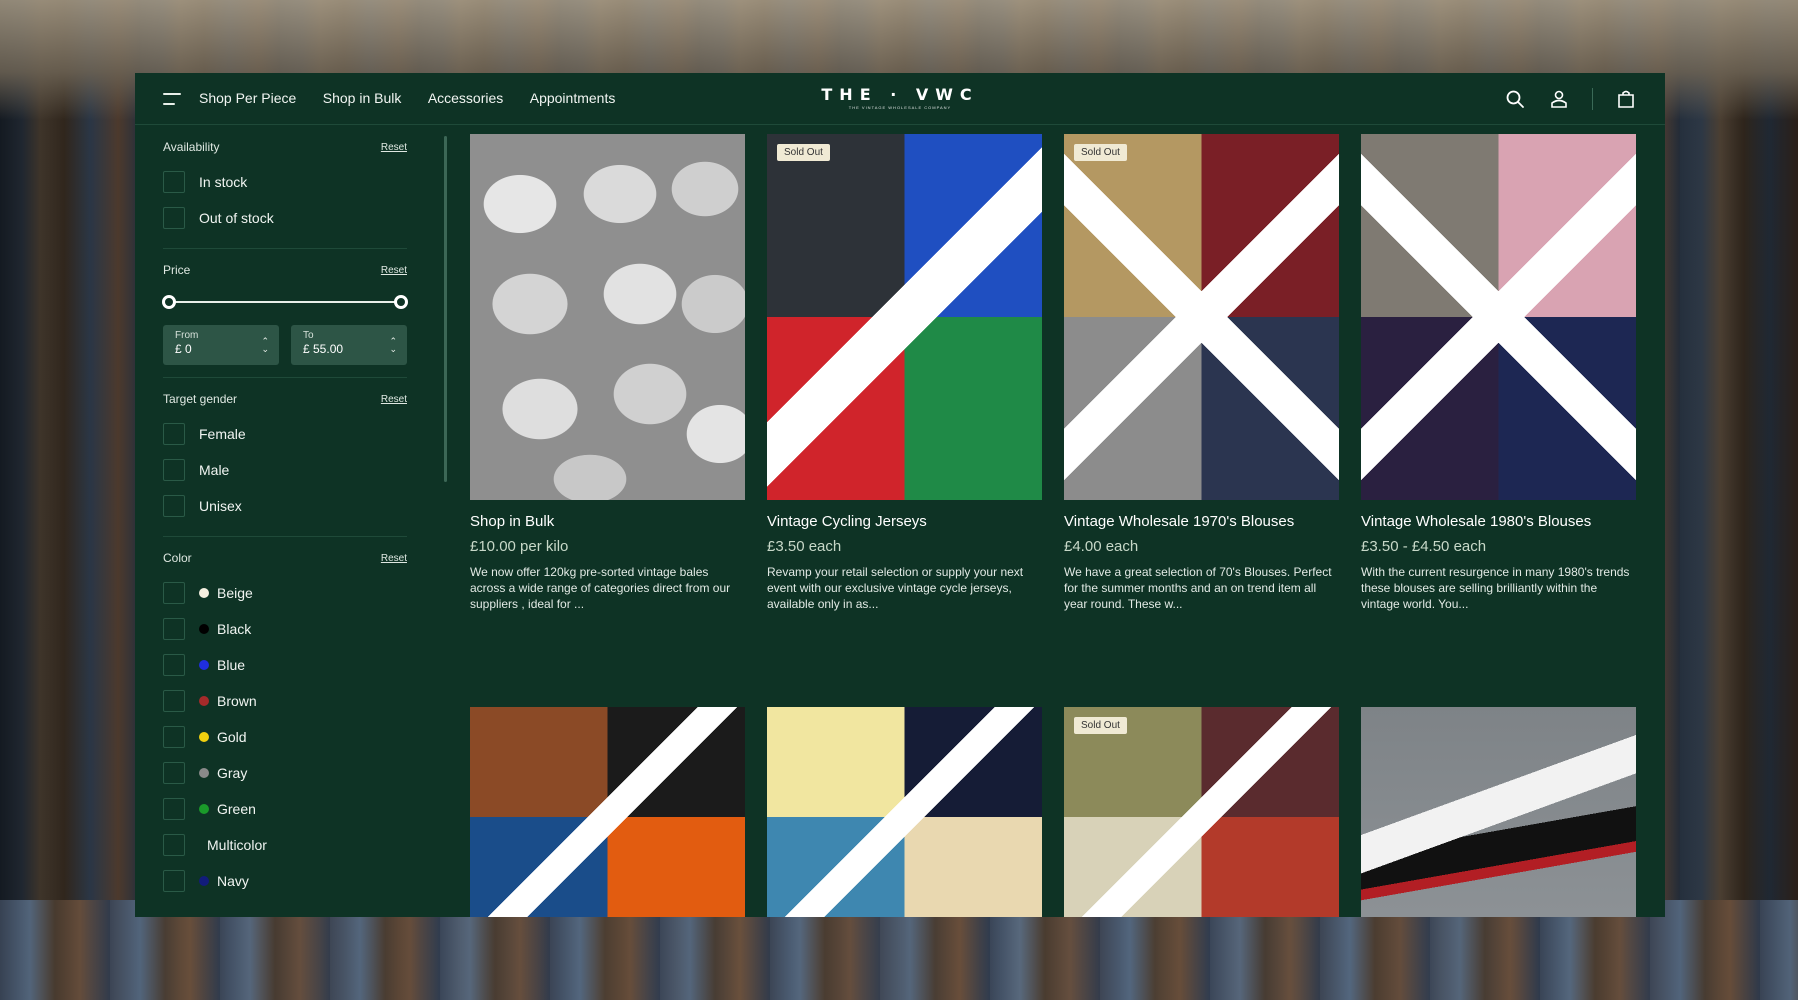 This screenshot has width=1798, height=1000. What do you see at coordinates (200, 399) in the screenshot?
I see `filter-title: Target gender` at bounding box center [200, 399].